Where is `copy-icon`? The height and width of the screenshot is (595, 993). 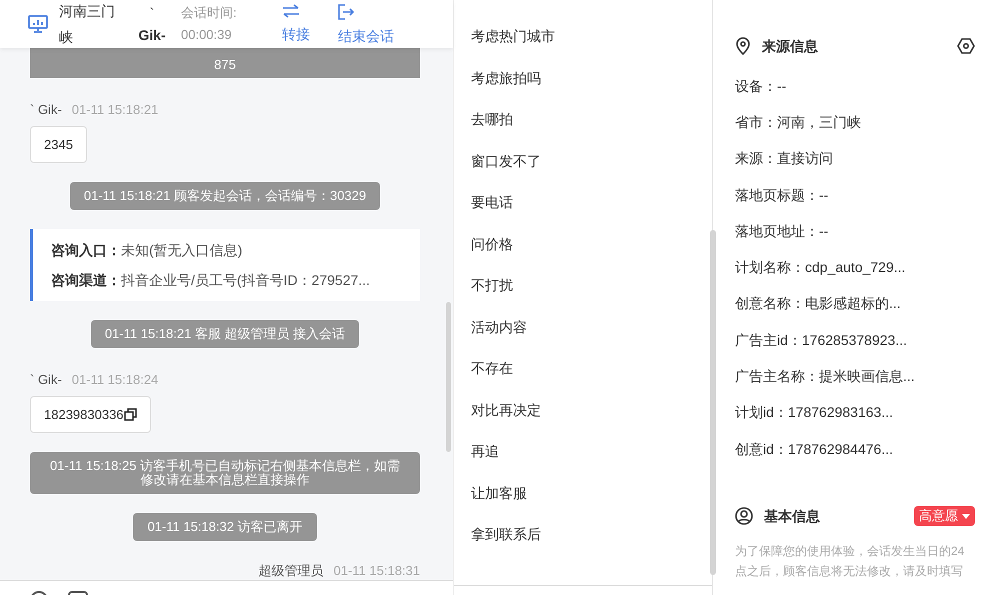
copy-icon is located at coordinates (130, 414).